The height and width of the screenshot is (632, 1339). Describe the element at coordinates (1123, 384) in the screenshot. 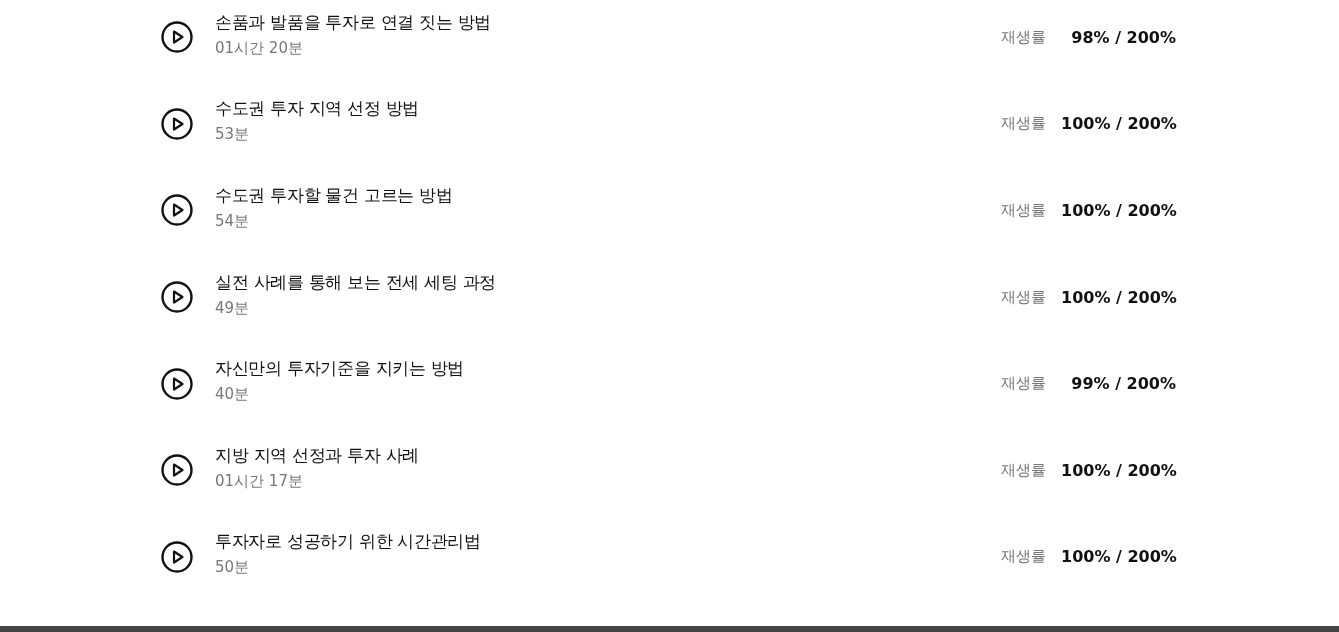

I see `playback-rate: 99% / 200%` at that location.